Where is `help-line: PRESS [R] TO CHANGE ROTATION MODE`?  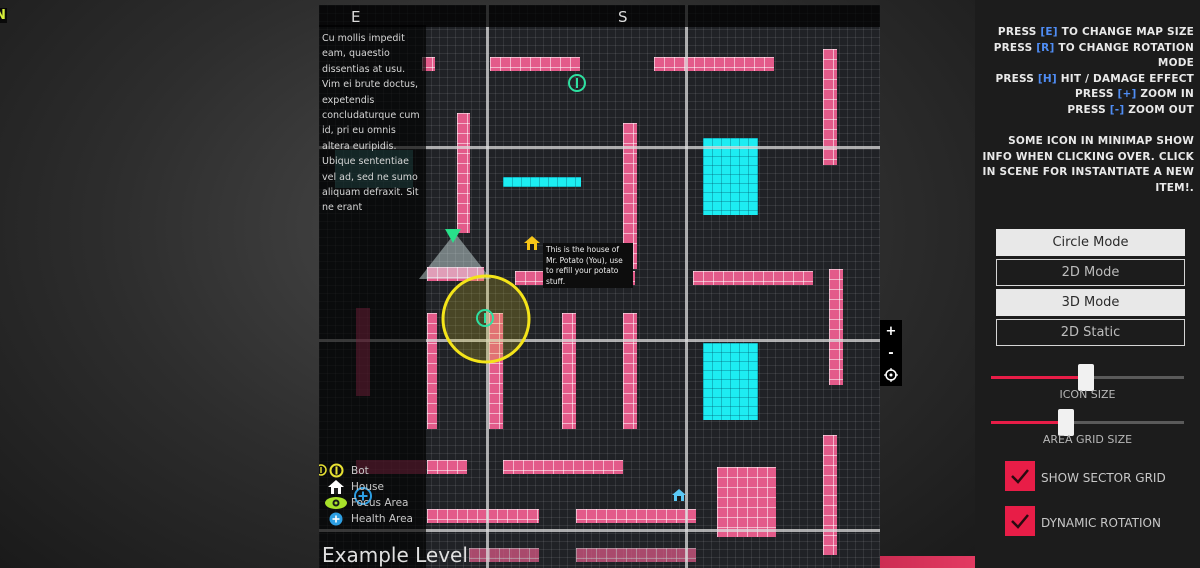
help-line: PRESS [R] TO CHANGE ROTATION MODE is located at coordinates (1093, 55).